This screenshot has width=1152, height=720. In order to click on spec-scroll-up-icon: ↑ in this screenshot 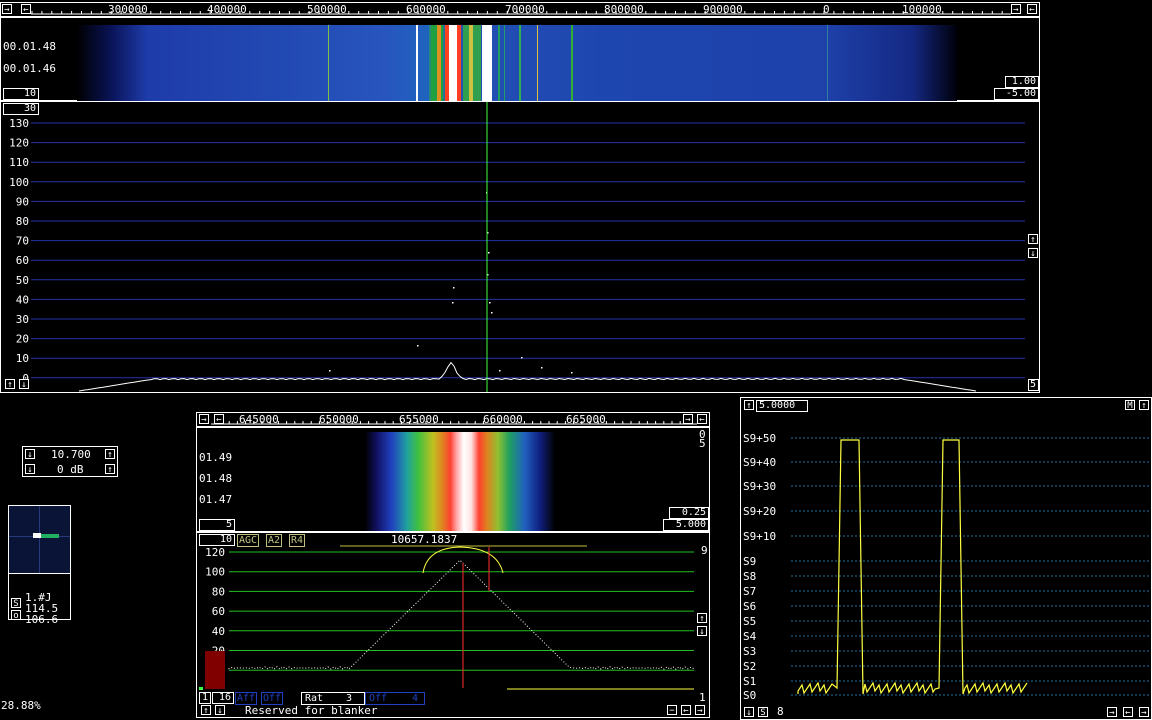, I will do `click(1033, 239)`.